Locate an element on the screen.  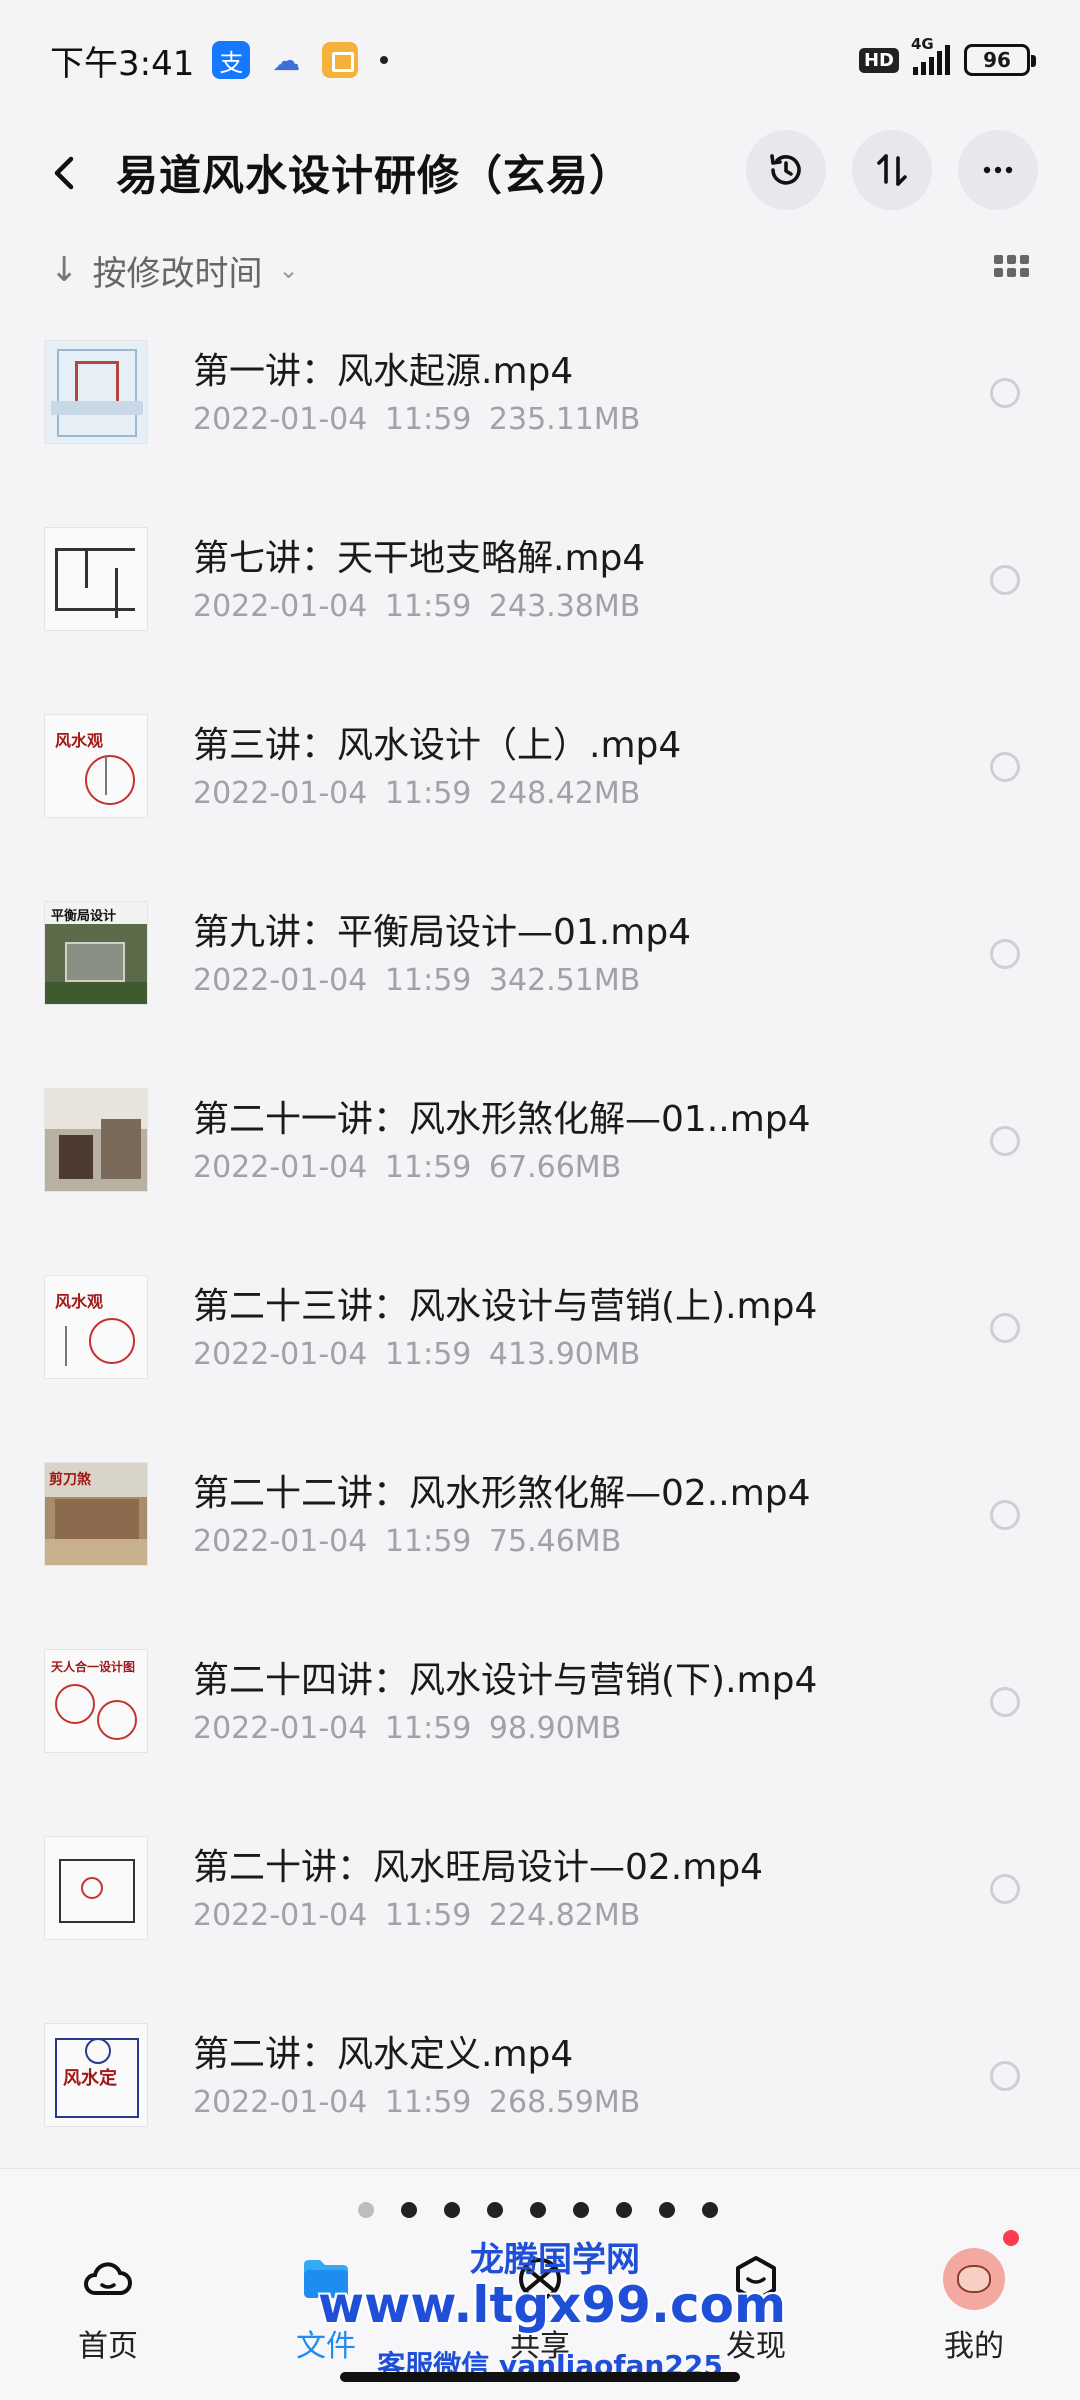
file-meta: 2022-01-04 11:59 413.90MB is located at coordinates (417, 1354).